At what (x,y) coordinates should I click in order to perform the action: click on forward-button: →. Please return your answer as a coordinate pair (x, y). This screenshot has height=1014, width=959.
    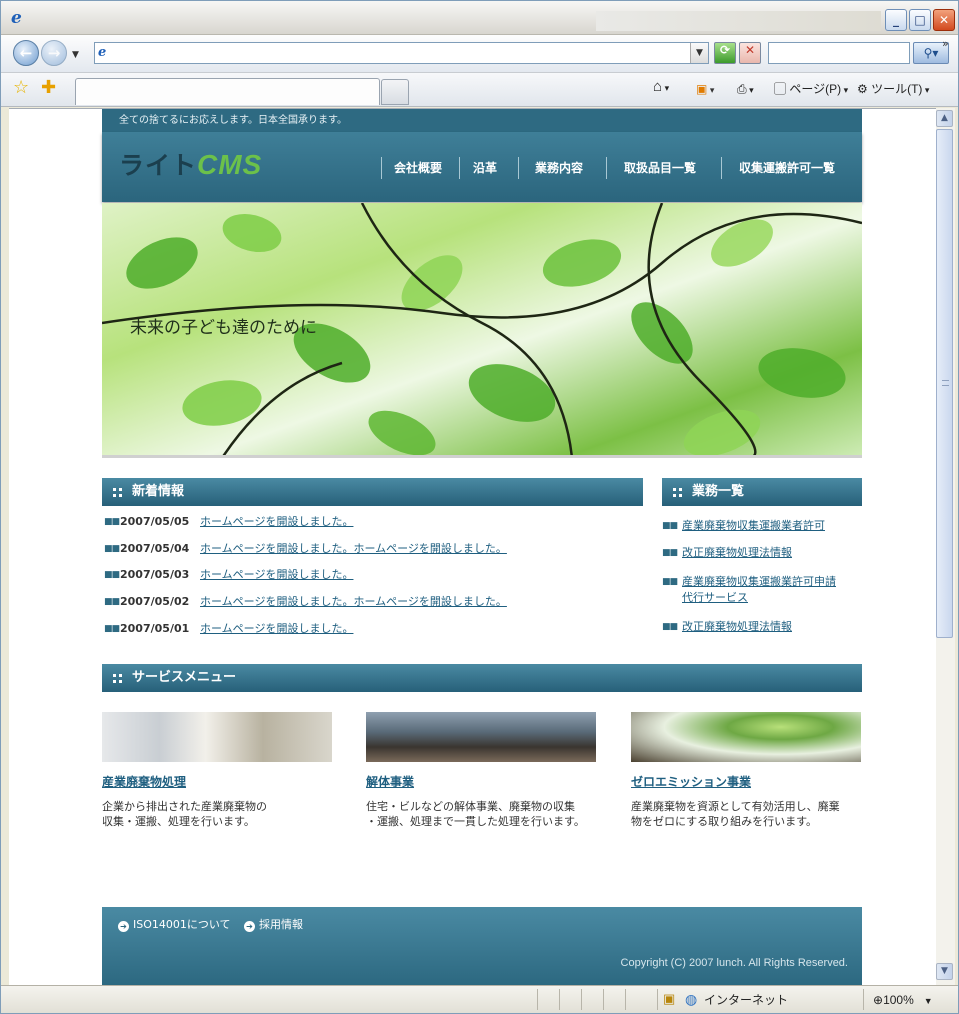
    Looking at the image, I should click on (54, 53).